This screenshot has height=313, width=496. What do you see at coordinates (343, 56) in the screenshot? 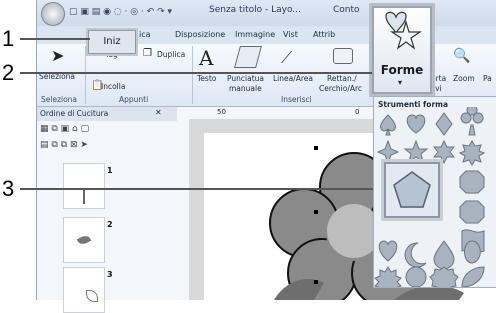
I see `rectangle-icon` at bounding box center [343, 56].